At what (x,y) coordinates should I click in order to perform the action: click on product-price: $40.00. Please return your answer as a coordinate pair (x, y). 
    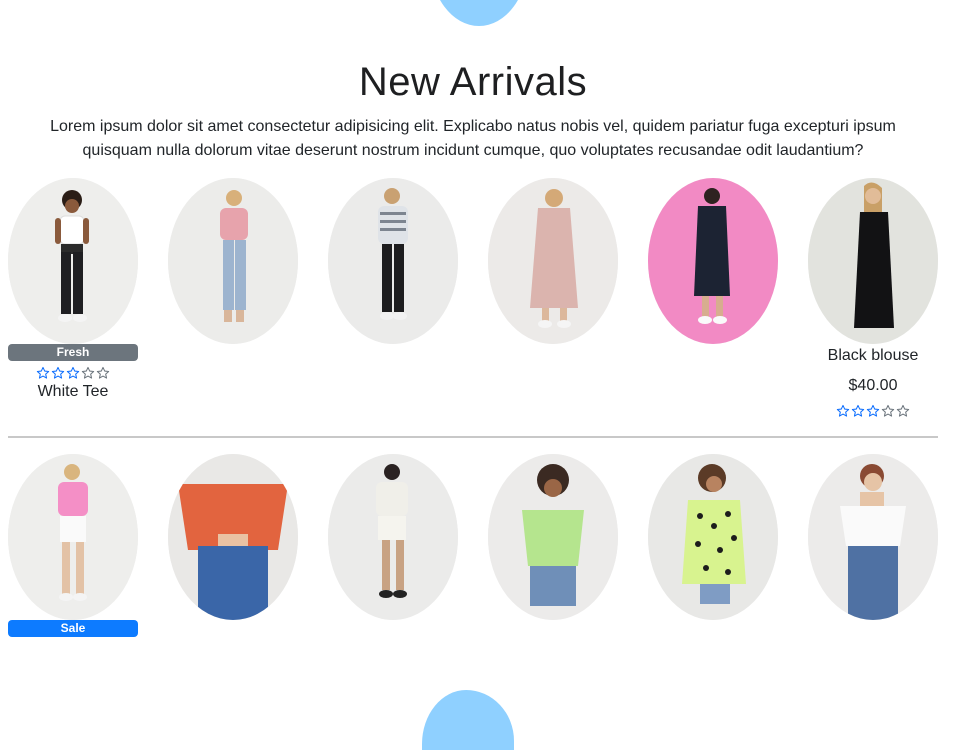
    Looking at the image, I should click on (873, 385).